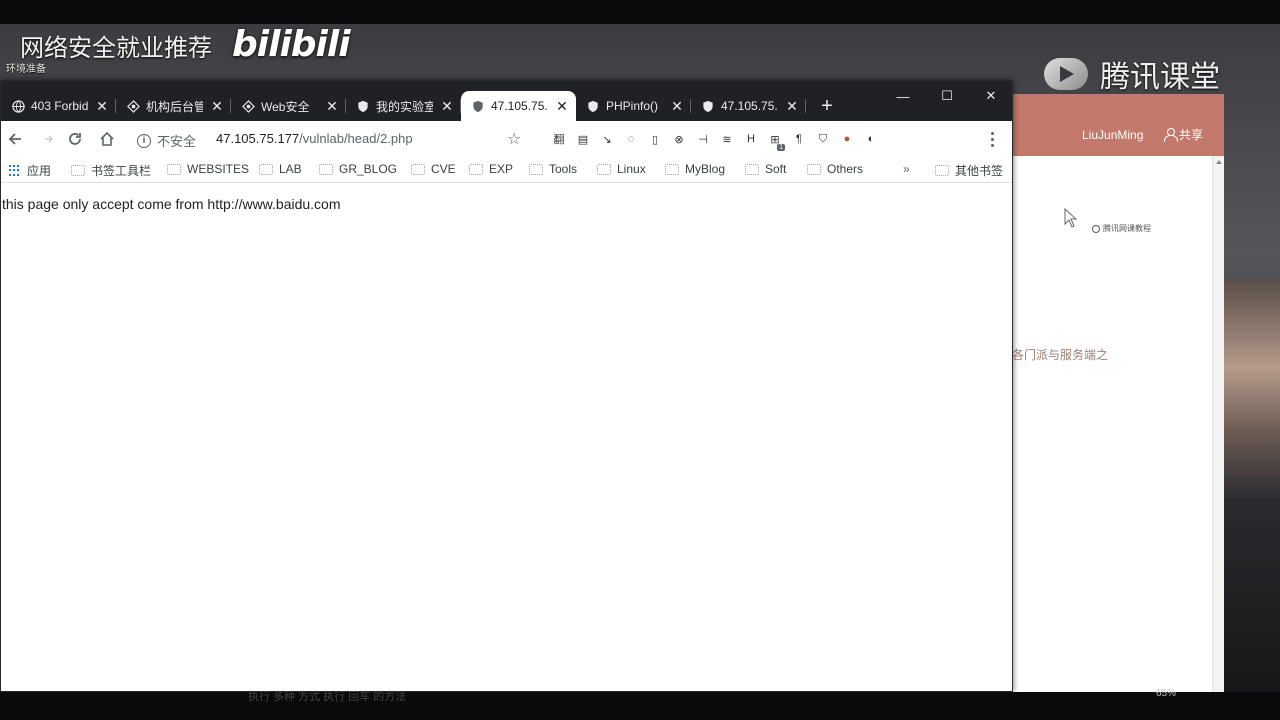  What do you see at coordinates (75, 139) in the screenshot?
I see `reload-button` at bounding box center [75, 139].